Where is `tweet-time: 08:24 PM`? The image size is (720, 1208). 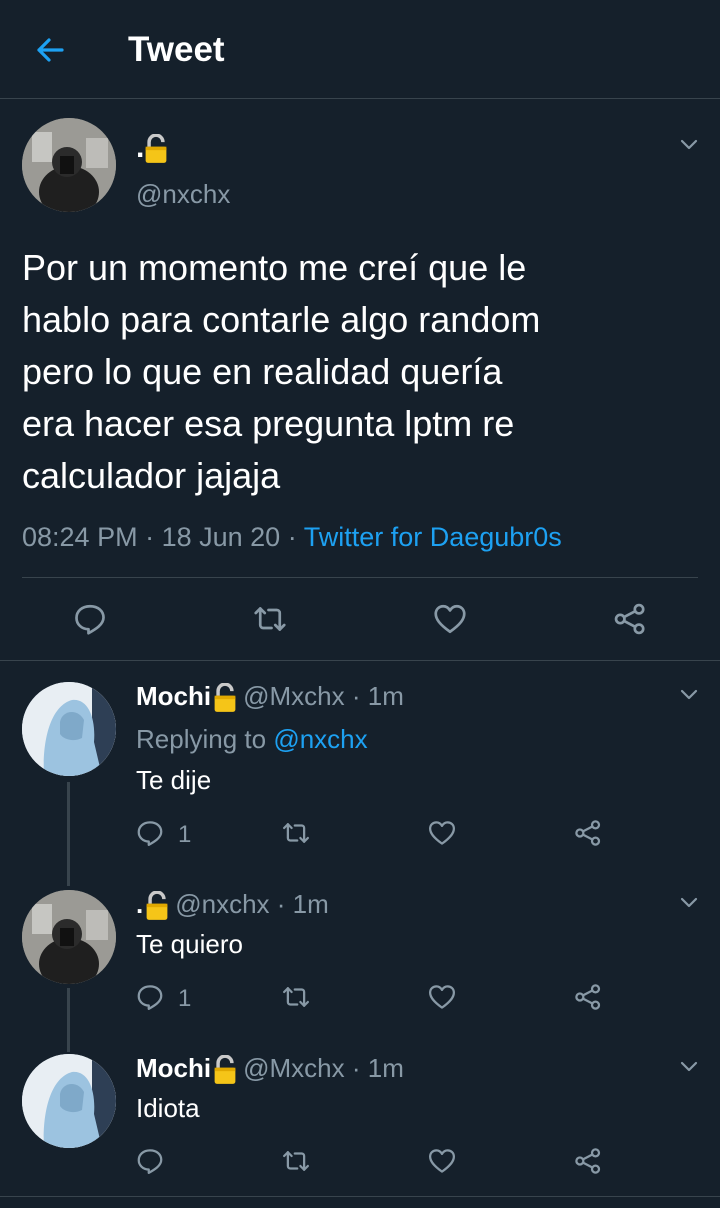
tweet-time: 08:24 PM is located at coordinates (80, 537).